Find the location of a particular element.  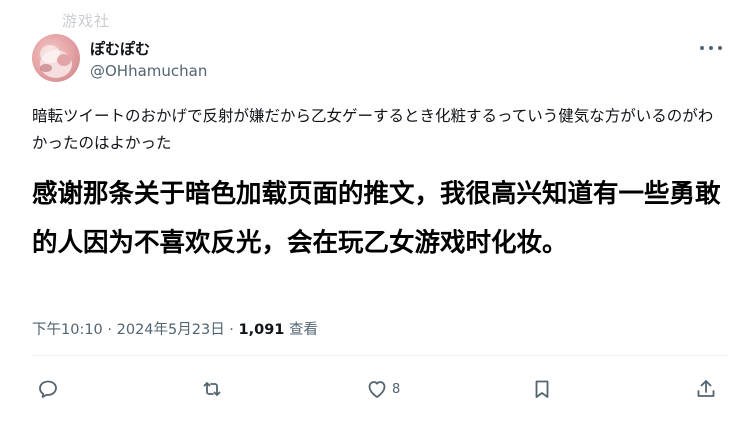

avatar-image is located at coordinates (56, 61).